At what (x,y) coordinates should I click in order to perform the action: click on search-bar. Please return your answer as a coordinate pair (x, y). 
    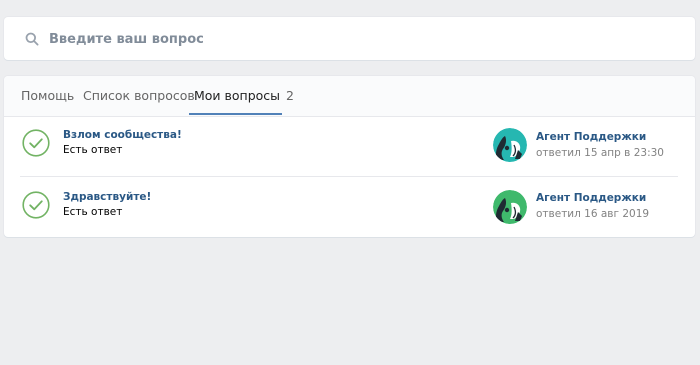
    Looking at the image, I should click on (349, 38).